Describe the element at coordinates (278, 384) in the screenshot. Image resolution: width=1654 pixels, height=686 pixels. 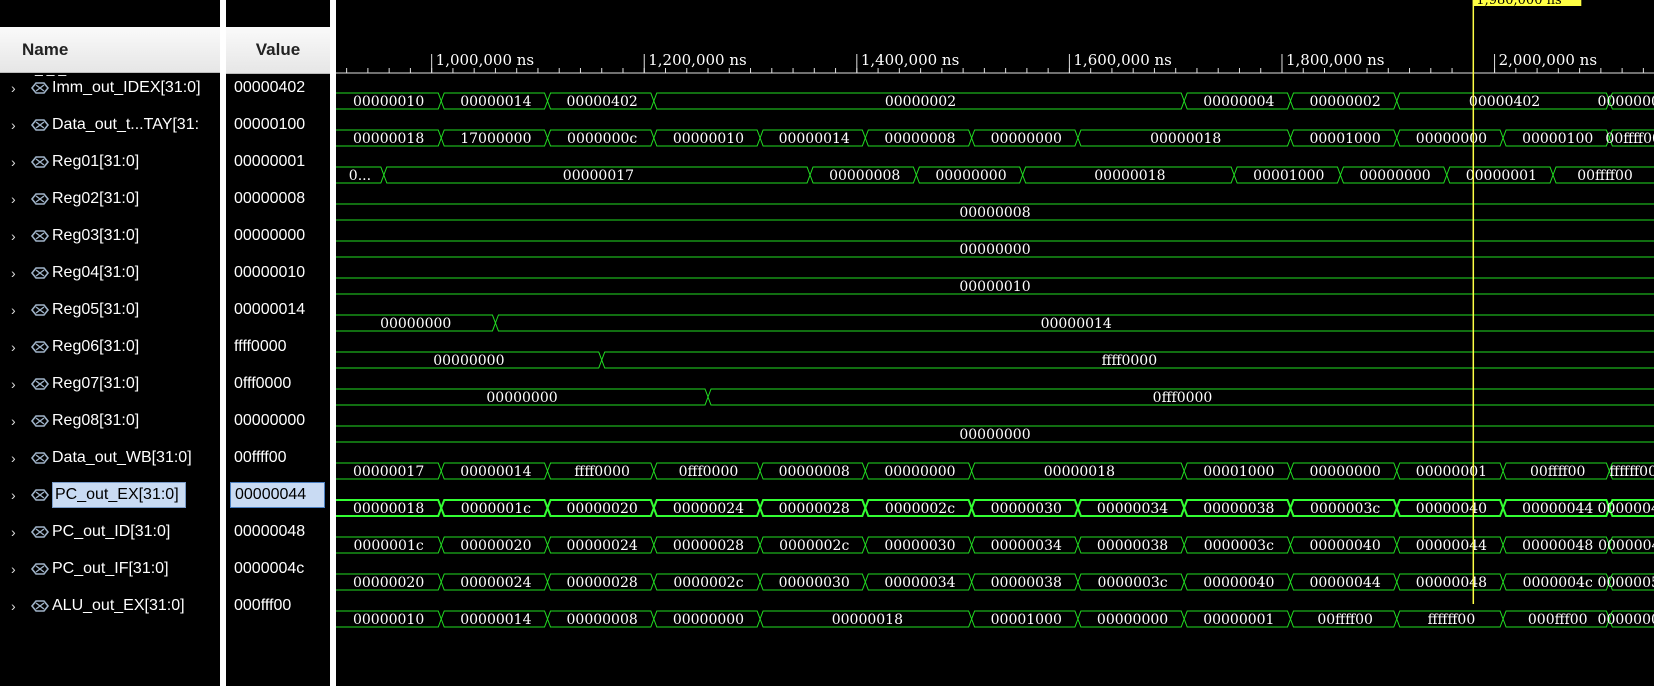
I see `signal-value-row: 0fff0000` at that location.